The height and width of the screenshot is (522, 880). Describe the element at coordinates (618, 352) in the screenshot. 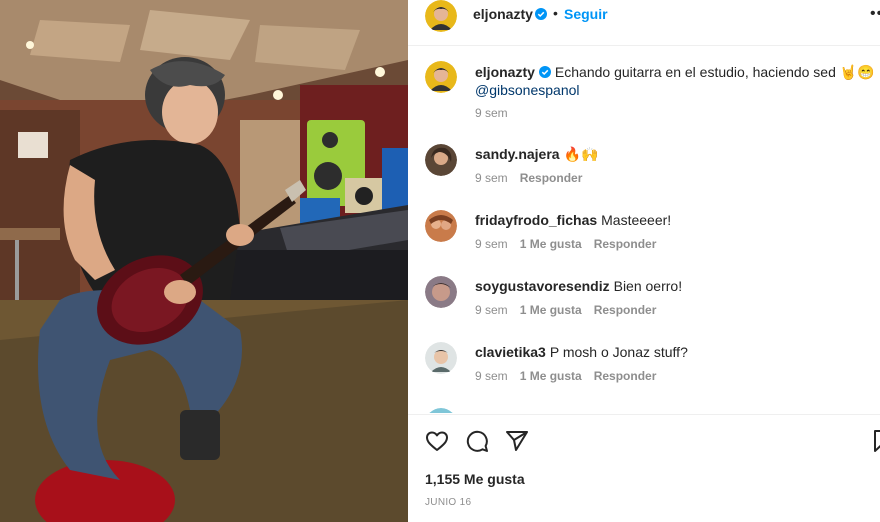

I see `comment-text: P mosh o Jonaz stuff?` at that location.